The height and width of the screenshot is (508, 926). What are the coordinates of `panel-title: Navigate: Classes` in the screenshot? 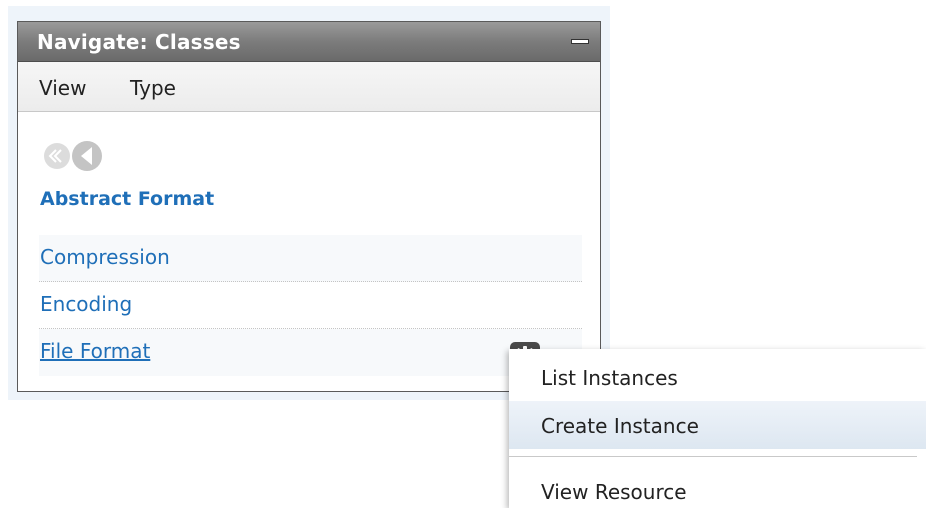 It's located at (139, 42).